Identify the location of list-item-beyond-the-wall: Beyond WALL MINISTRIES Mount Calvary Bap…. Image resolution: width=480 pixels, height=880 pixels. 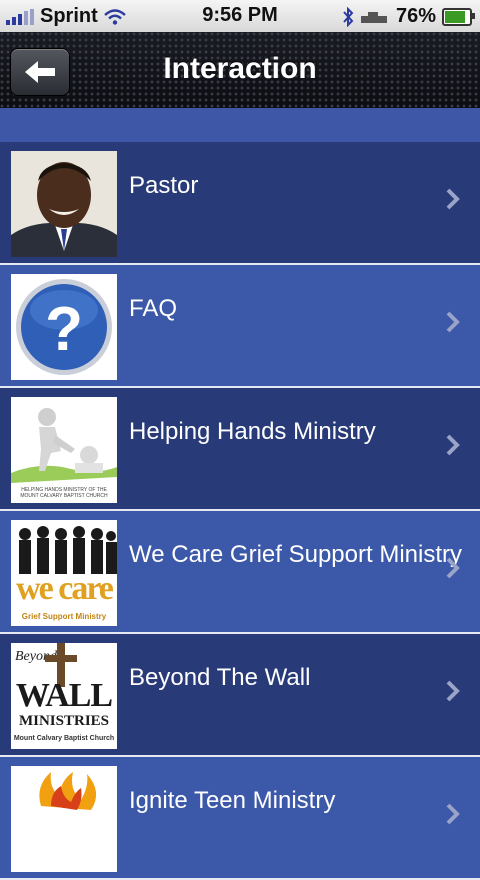
(240, 695).